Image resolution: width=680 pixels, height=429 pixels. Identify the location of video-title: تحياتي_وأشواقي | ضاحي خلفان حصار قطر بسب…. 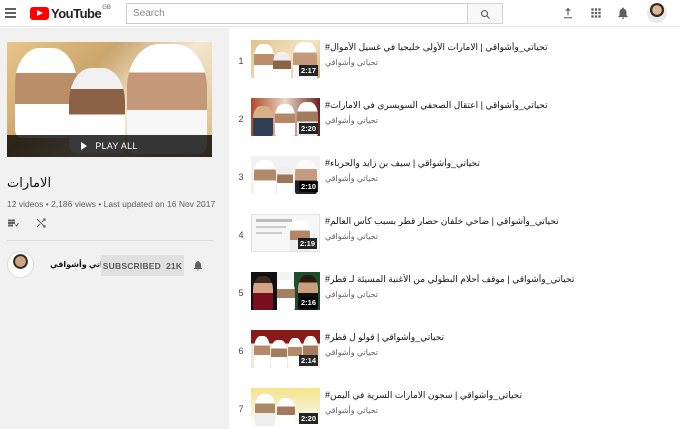
(495, 221).